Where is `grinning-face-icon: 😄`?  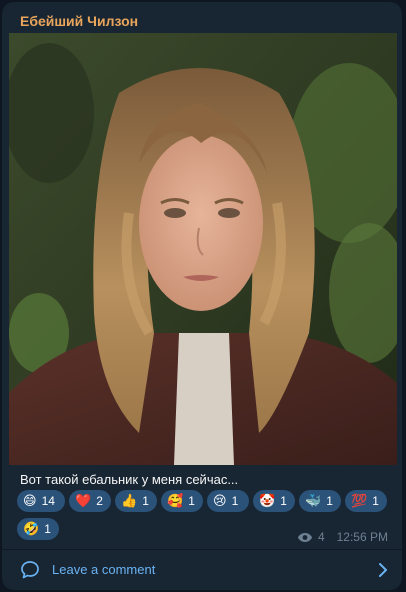 grinning-face-icon: 😄 is located at coordinates (30, 501).